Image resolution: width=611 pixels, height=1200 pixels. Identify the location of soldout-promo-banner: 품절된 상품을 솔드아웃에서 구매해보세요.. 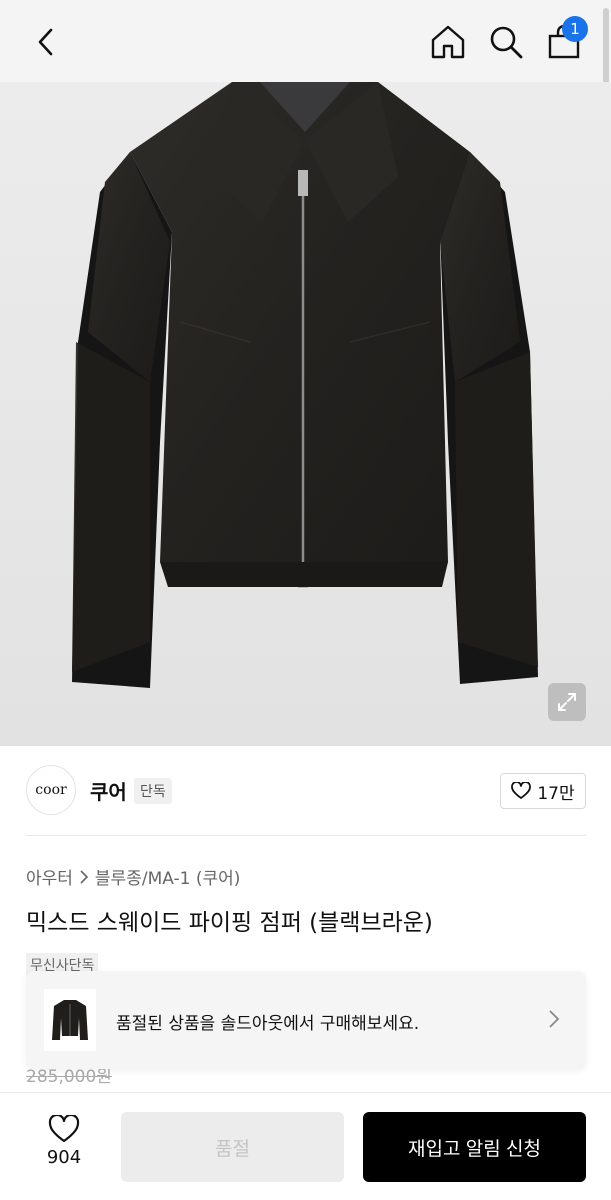
(306, 1020).